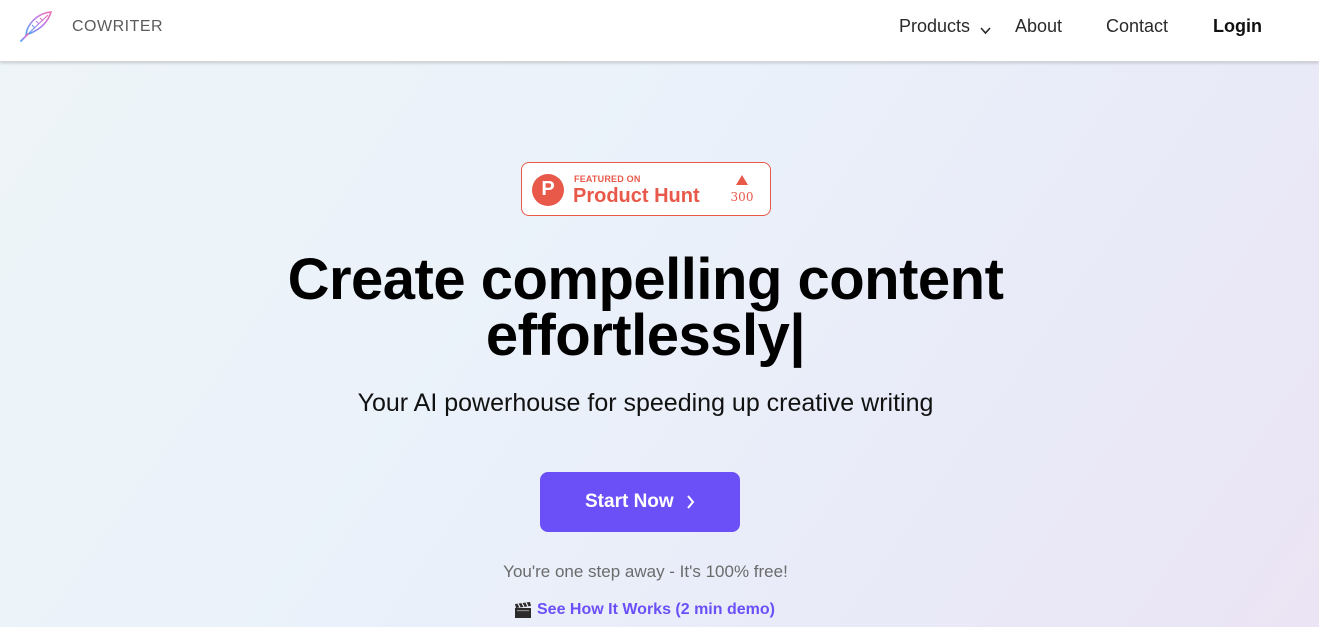  I want to click on start-now-button: Start Now, so click(640, 502).